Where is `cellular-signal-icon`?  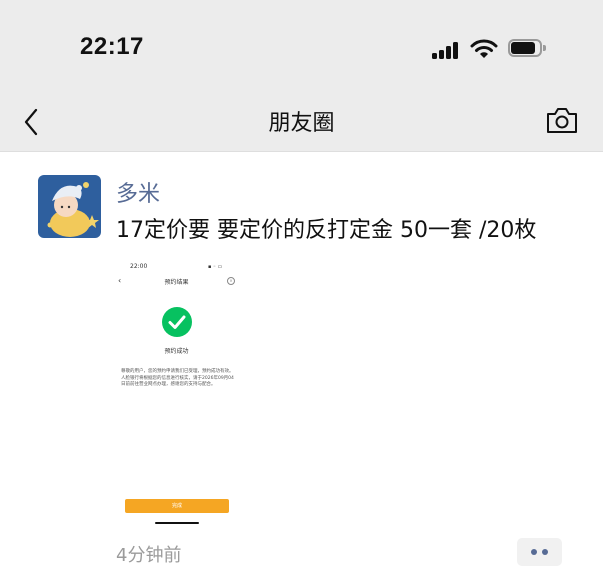 cellular-signal-icon is located at coordinates (447, 50).